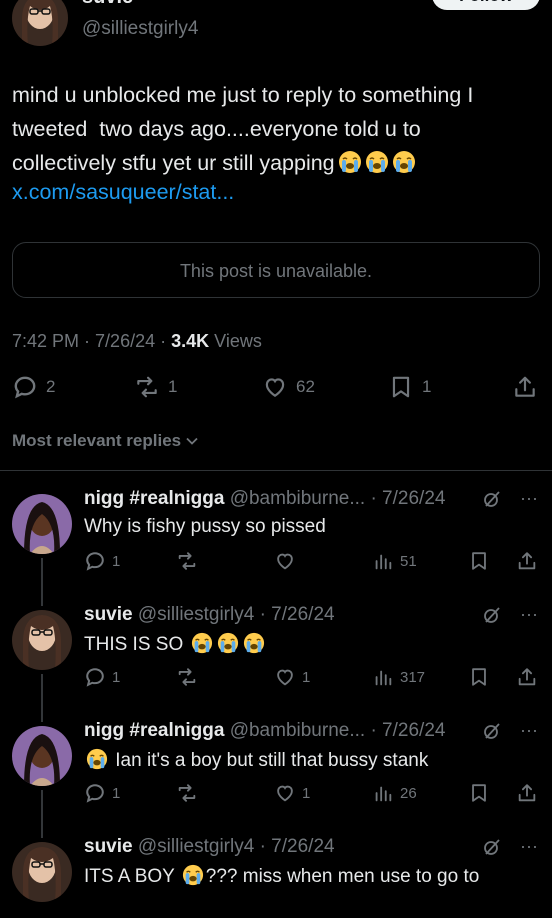 This screenshot has width=552, height=918. What do you see at coordinates (288, 387) in the screenshot?
I see `like-action: 62` at bounding box center [288, 387].